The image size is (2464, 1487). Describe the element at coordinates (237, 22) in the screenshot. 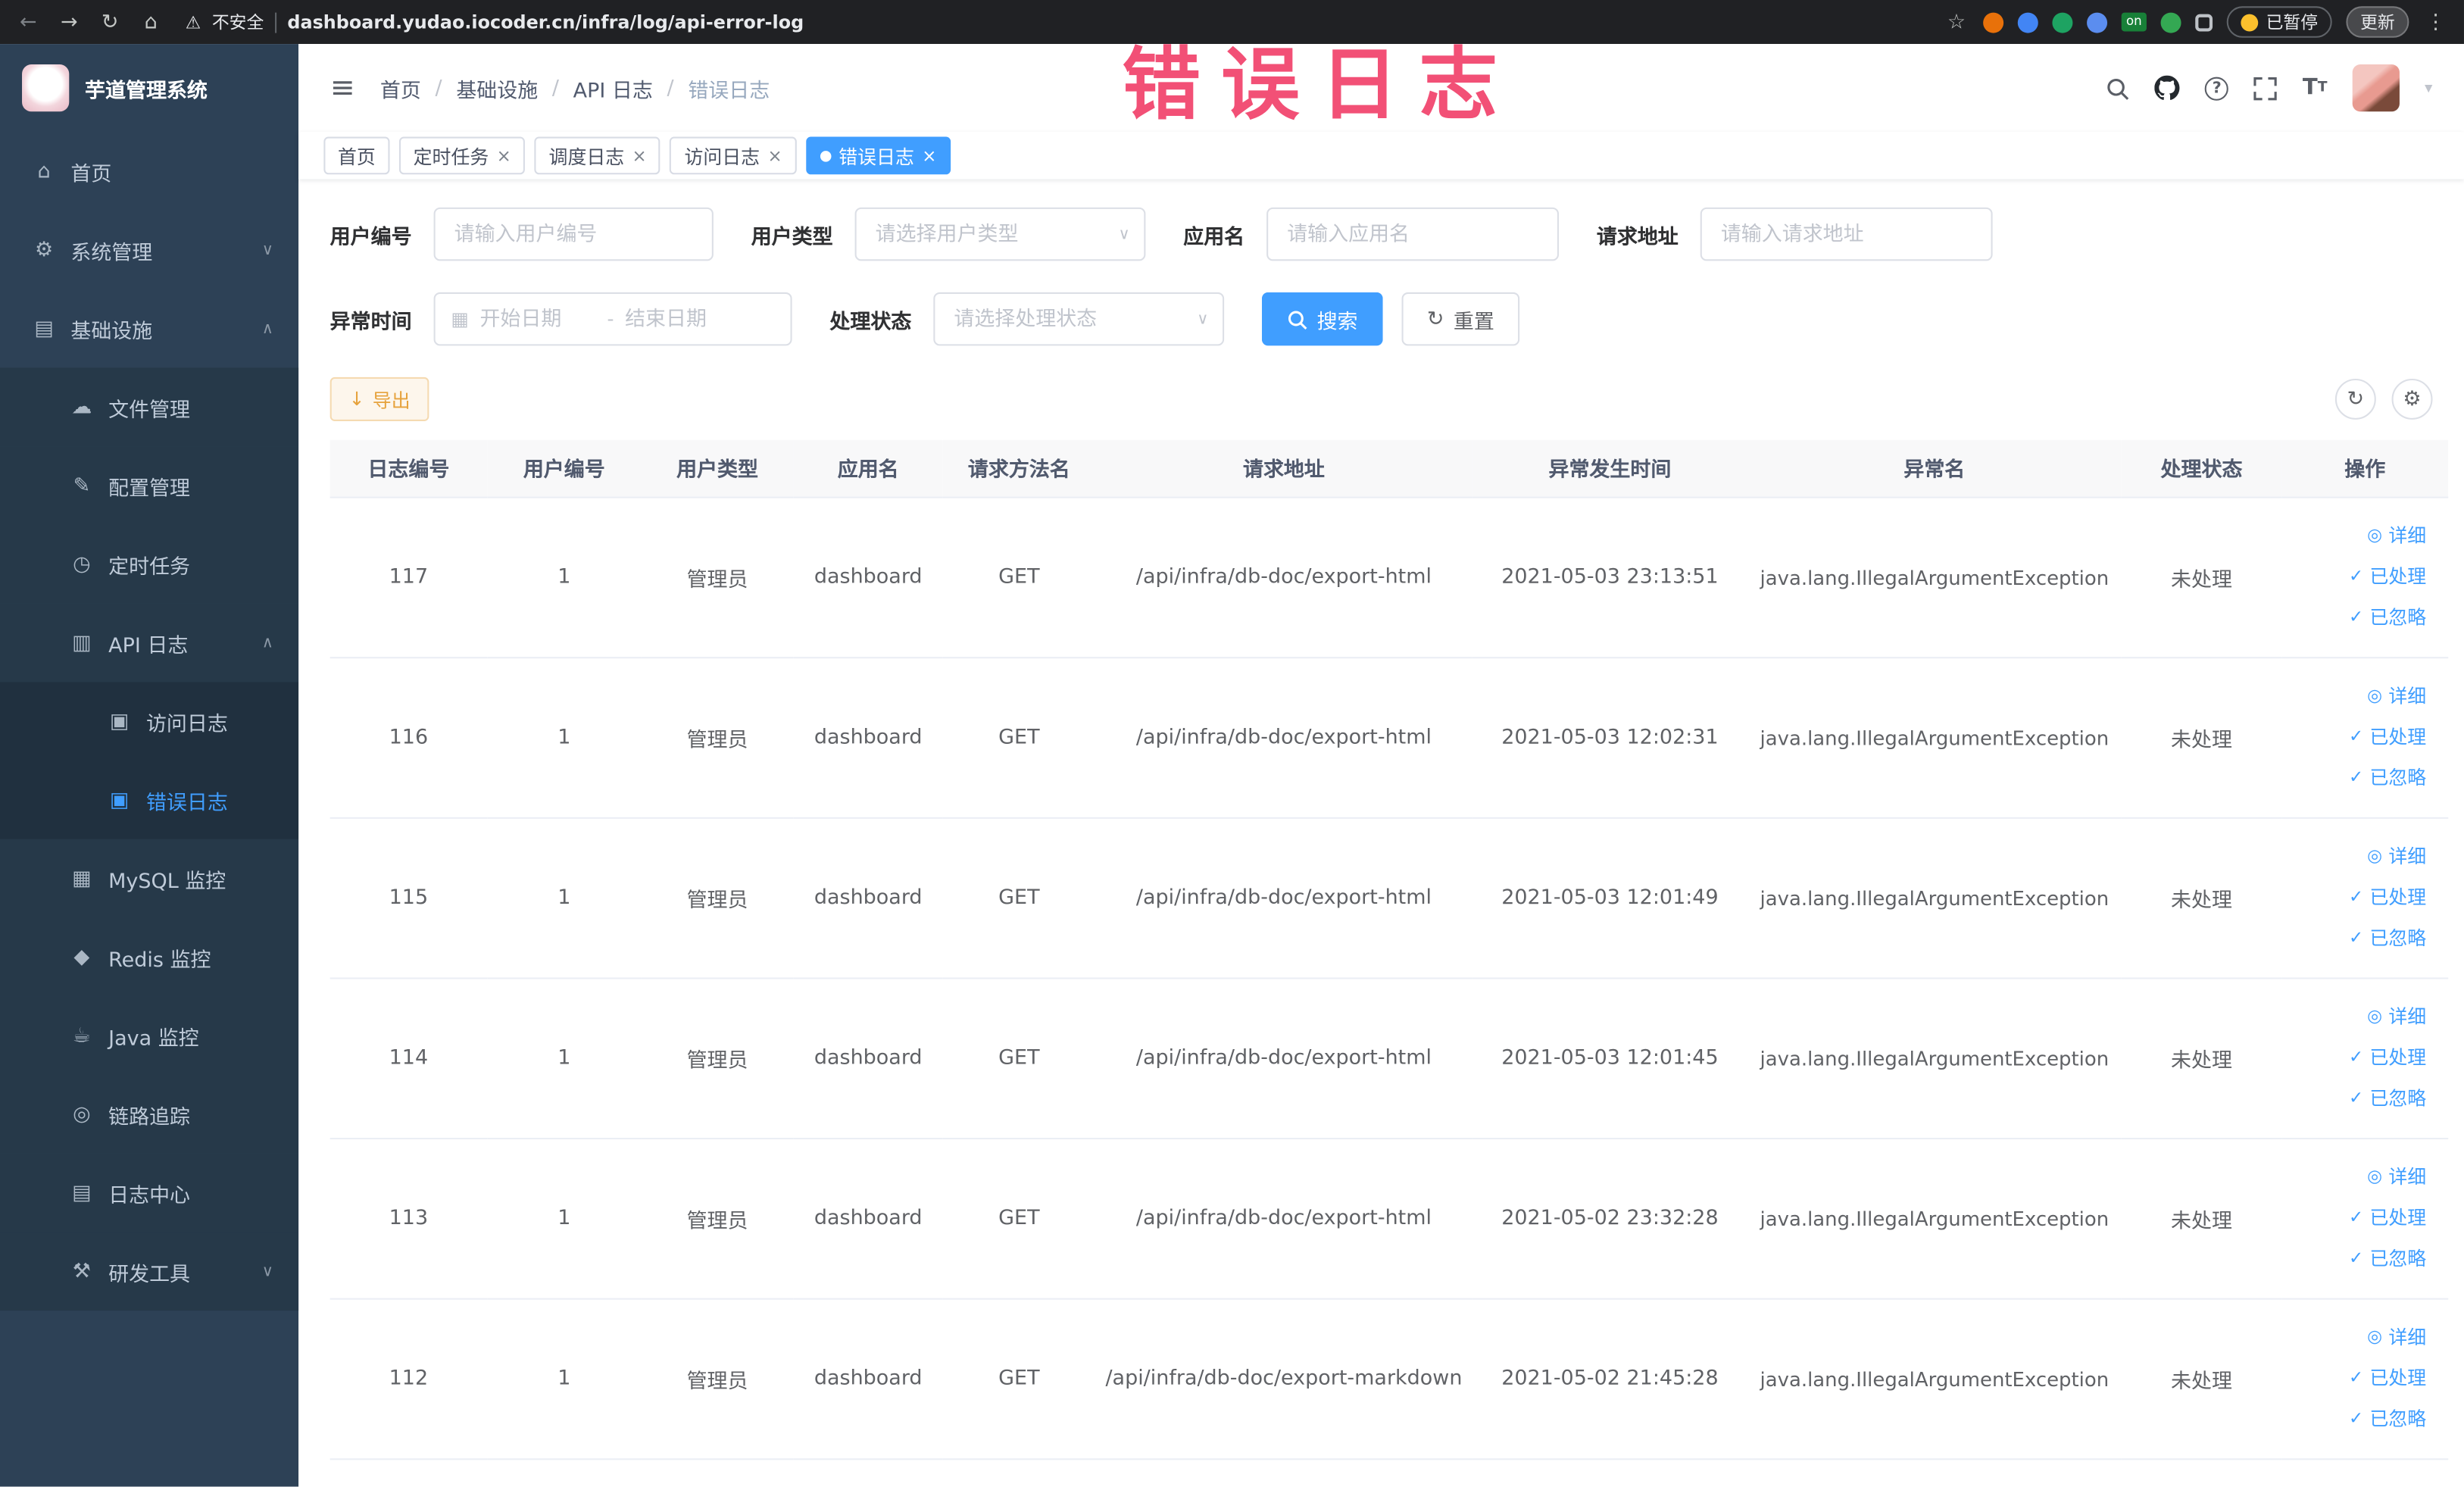

I see `security-label: 不安全` at that location.